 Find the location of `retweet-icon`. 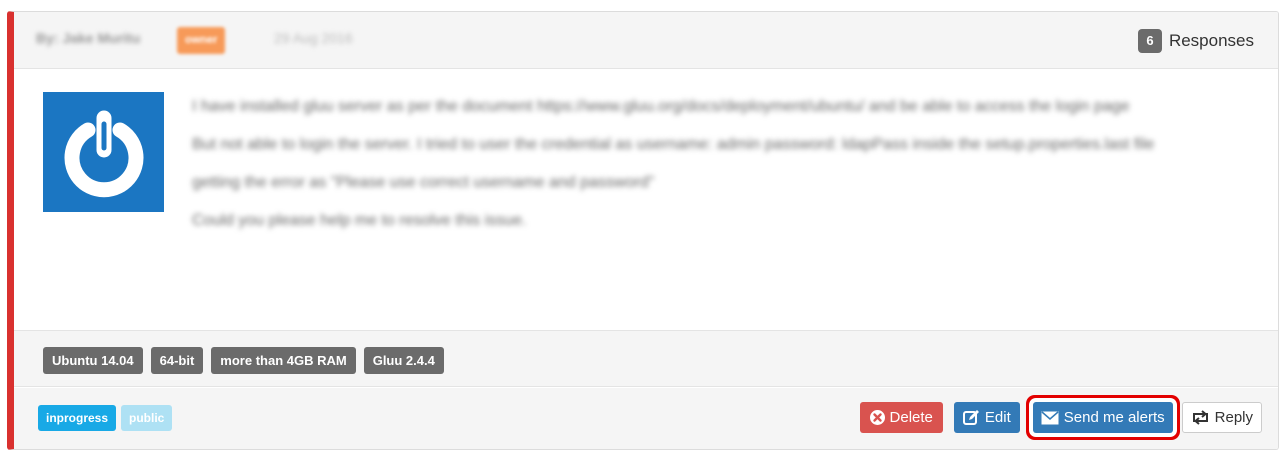

retweet-icon is located at coordinates (1200, 417).